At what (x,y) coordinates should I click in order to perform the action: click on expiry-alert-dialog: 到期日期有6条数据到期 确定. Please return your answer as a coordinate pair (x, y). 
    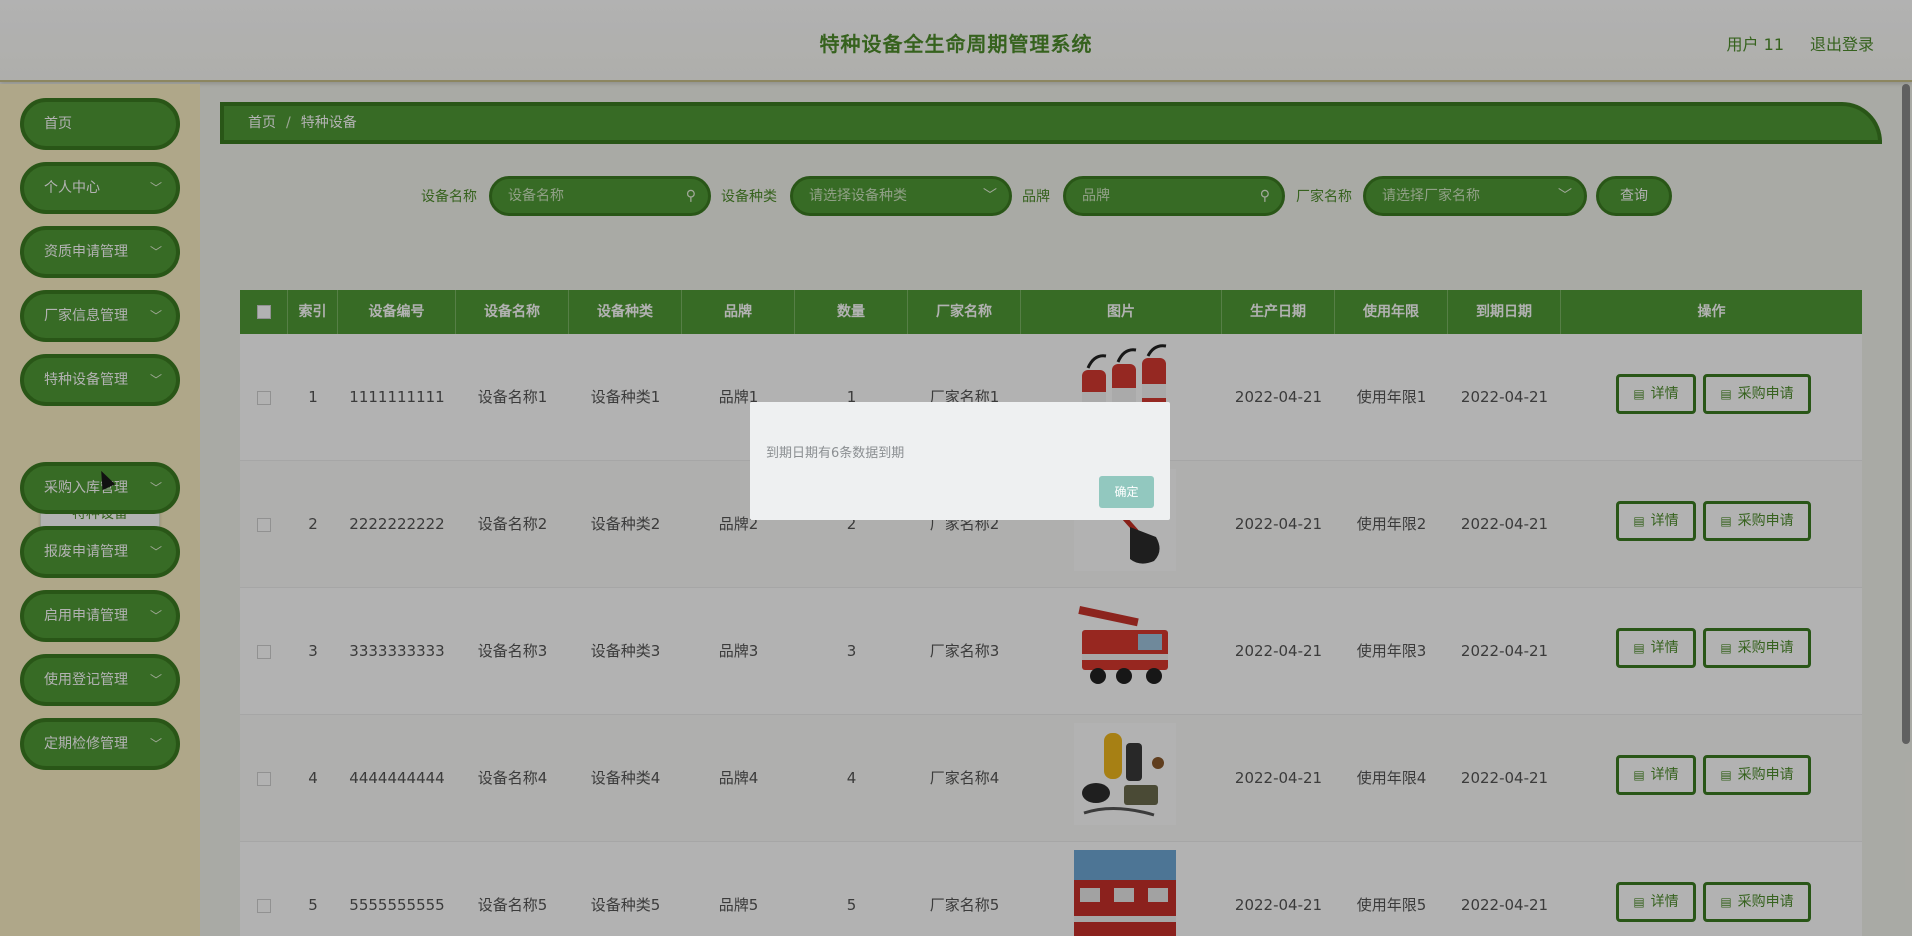
    Looking at the image, I should click on (960, 461).